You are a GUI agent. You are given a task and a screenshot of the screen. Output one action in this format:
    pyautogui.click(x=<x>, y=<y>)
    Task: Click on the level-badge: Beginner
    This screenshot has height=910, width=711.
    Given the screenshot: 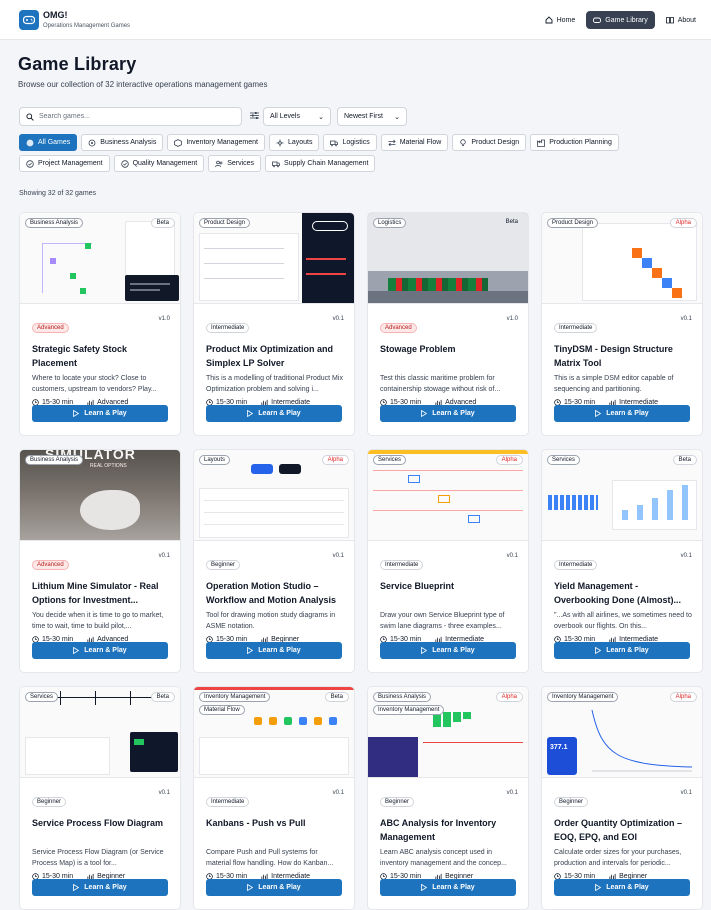 What is the action you would take?
    pyautogui.click(x=49, y=802)
    